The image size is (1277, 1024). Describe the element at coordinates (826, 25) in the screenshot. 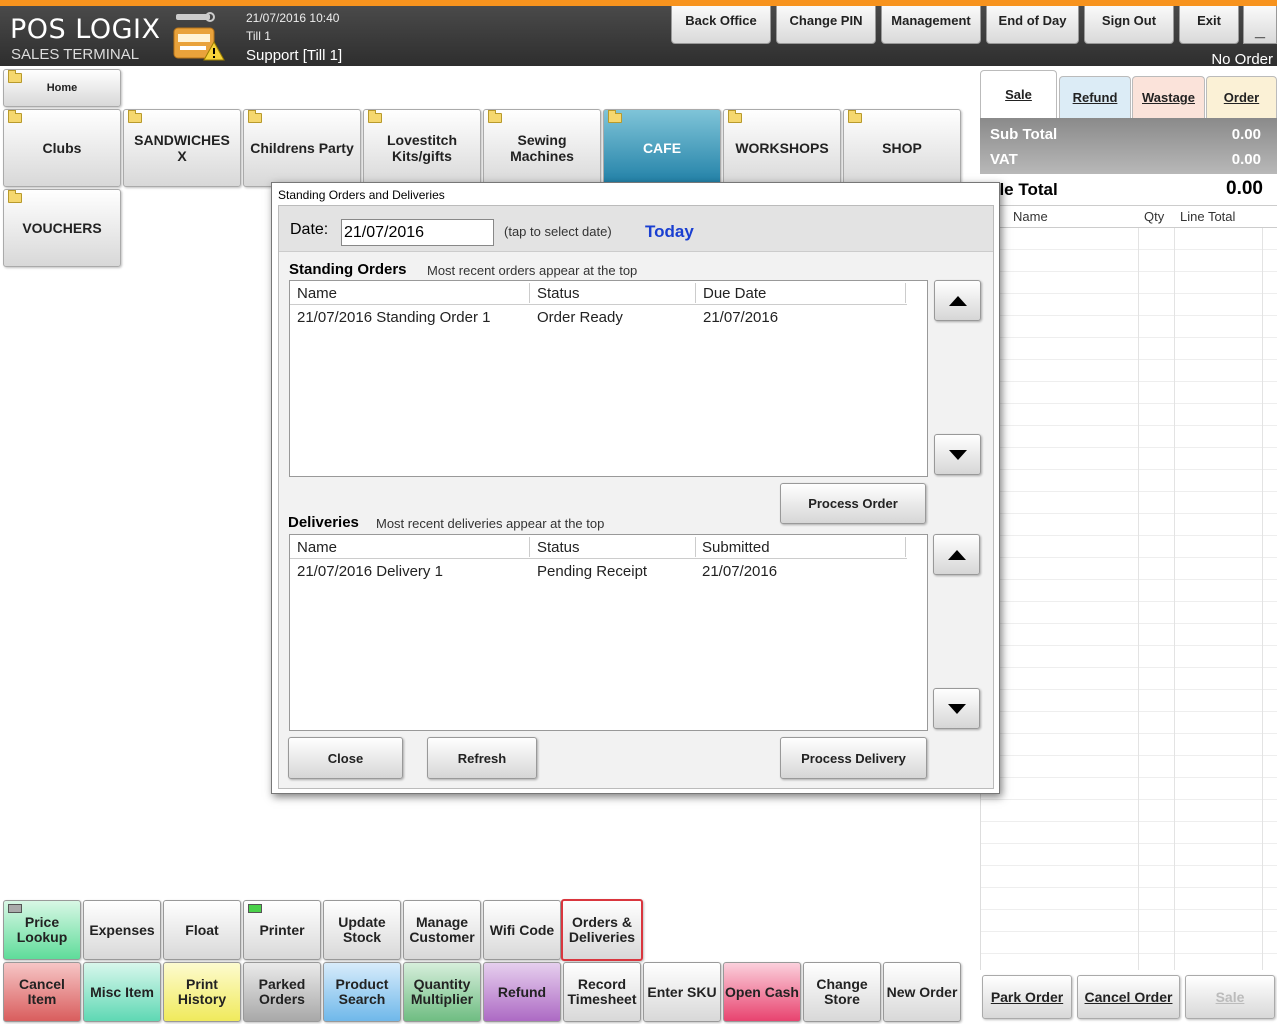

I see `change-pin-button: Change PIN` at that location.